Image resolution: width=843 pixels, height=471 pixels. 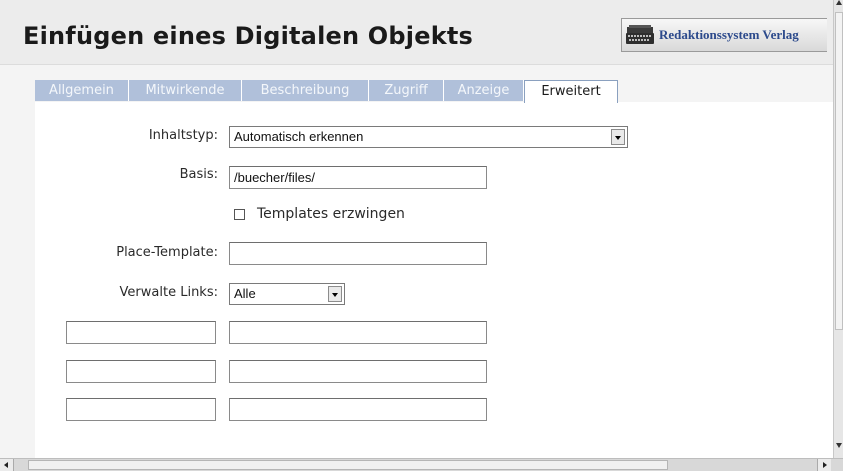 I want to click on scroll-up-icon, so click(x=839, y=2).